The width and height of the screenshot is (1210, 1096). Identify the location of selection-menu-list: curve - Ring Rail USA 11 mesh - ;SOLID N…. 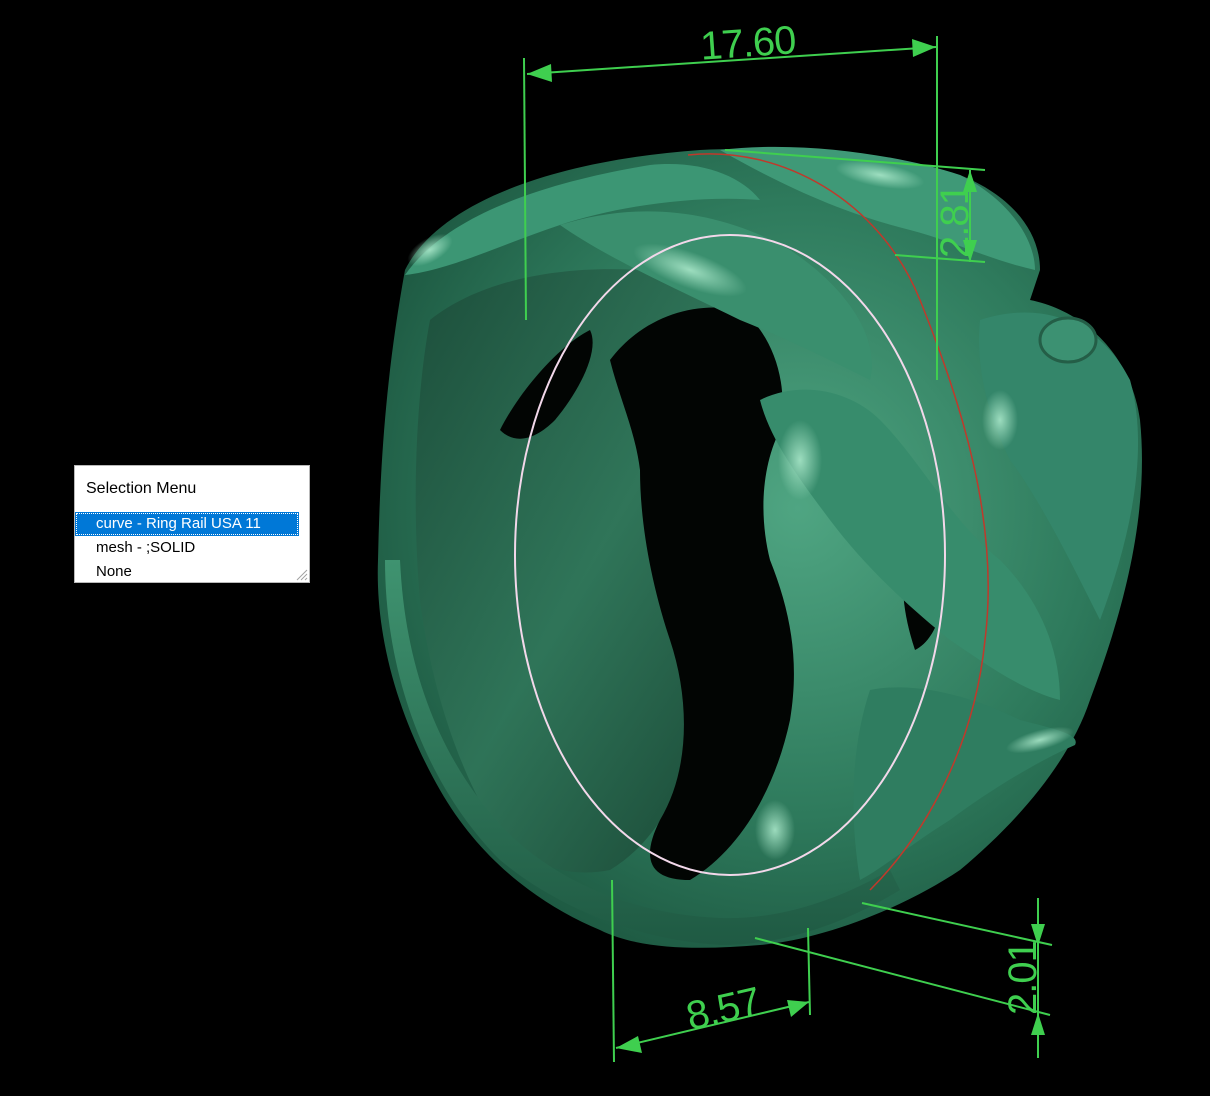
(187, 548).